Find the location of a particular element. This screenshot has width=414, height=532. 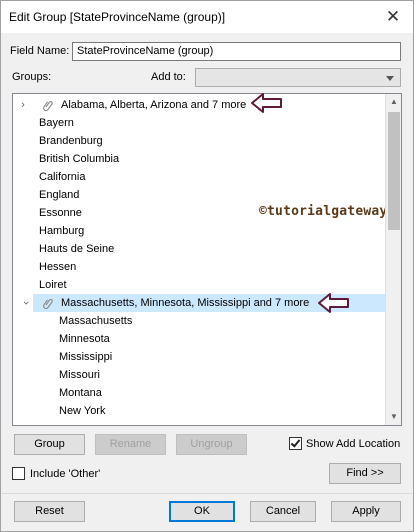

tree-item: Loiret is located at coordinates (53, 285).